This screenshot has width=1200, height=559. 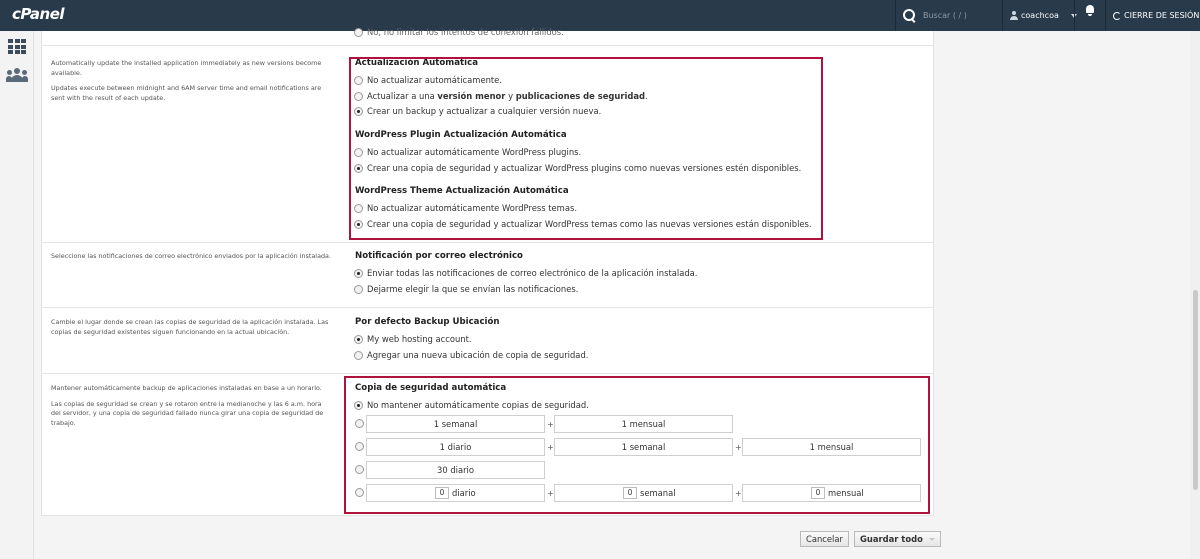 I want to click on logout-button: CIERRE DE SESIÓN, so click(x=1156, y=15).